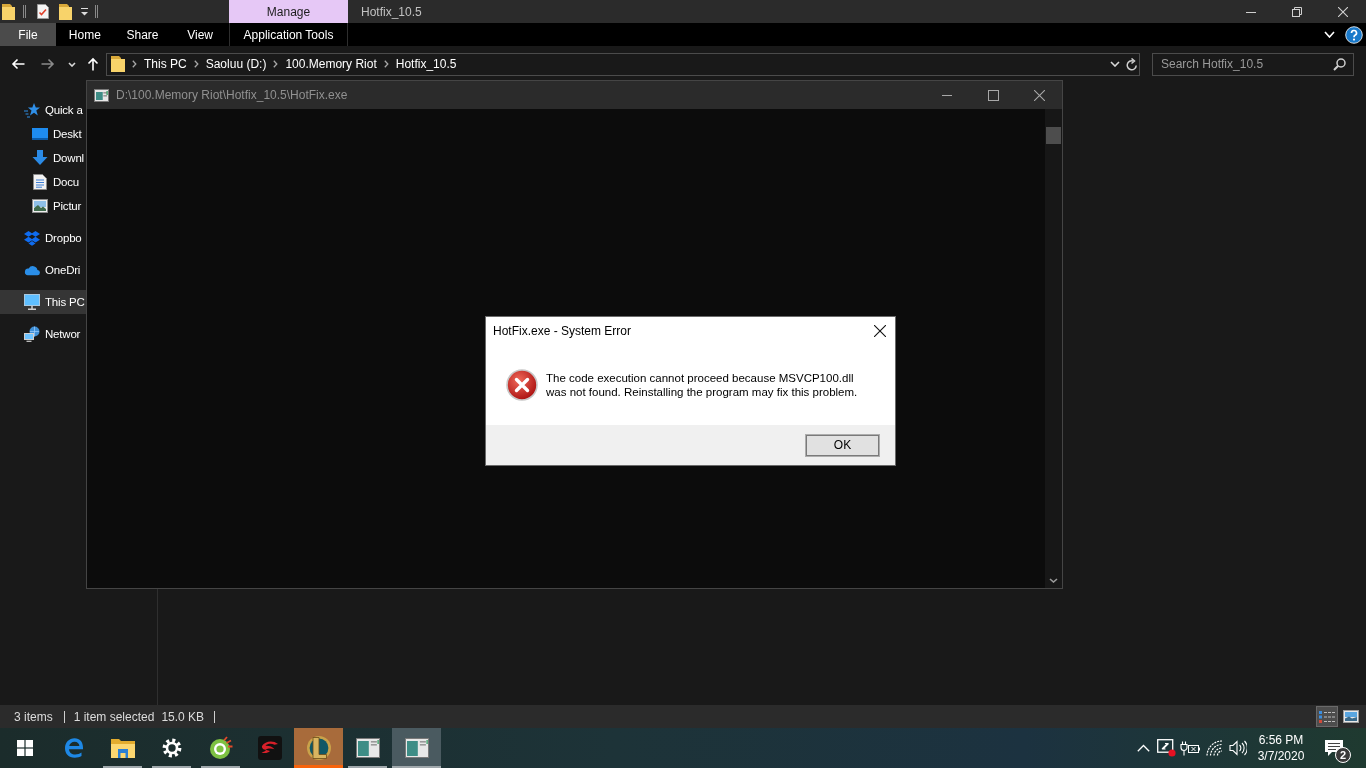 The height and width of the screenshot is (768, 1366). Describe the element at coordinates (1214, 748) in the screenshot. I see `wifi-icon` at that location.